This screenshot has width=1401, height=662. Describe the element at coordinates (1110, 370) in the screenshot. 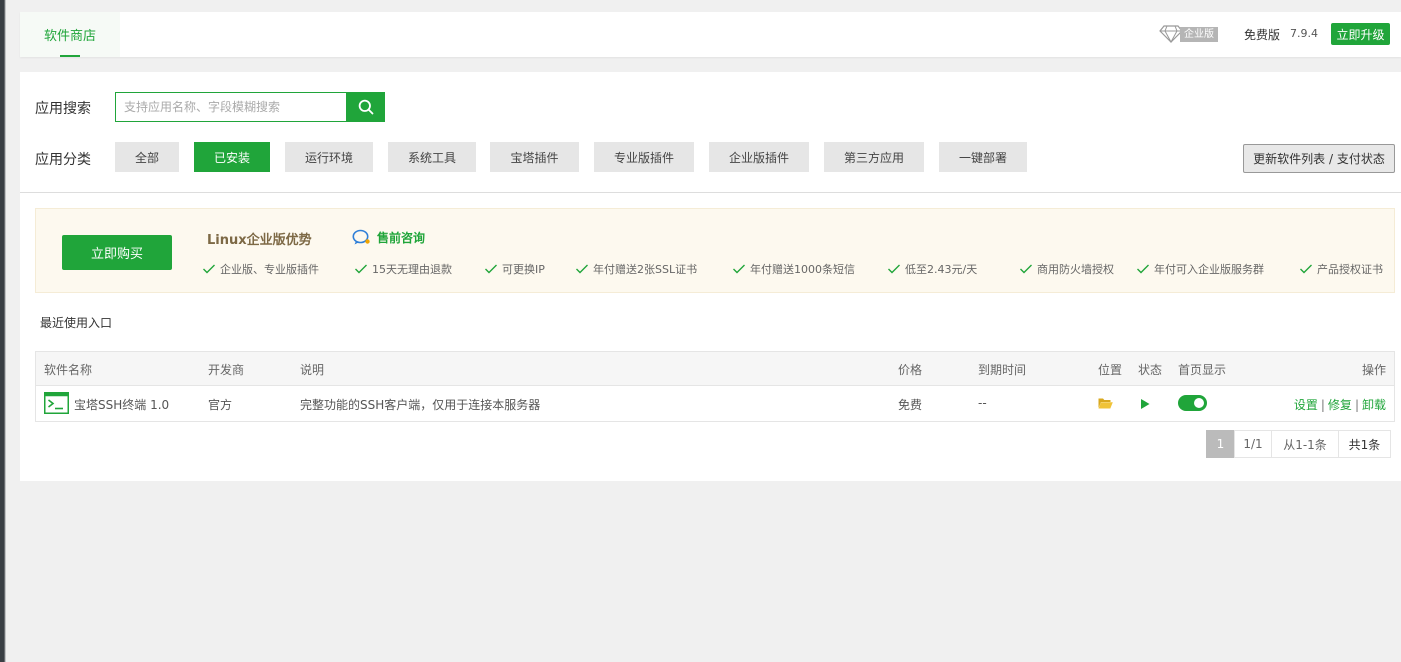

I see `col-location: 位置` at that location.